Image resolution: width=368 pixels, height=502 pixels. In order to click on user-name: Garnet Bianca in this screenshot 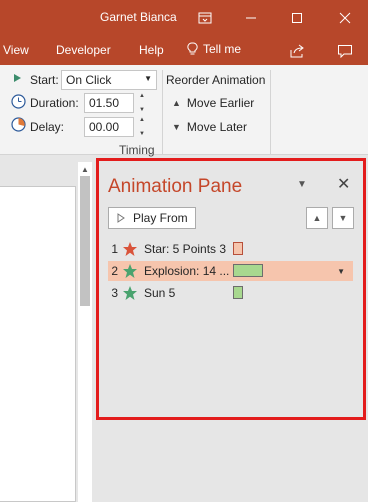, I will do `click(138, 17)`.